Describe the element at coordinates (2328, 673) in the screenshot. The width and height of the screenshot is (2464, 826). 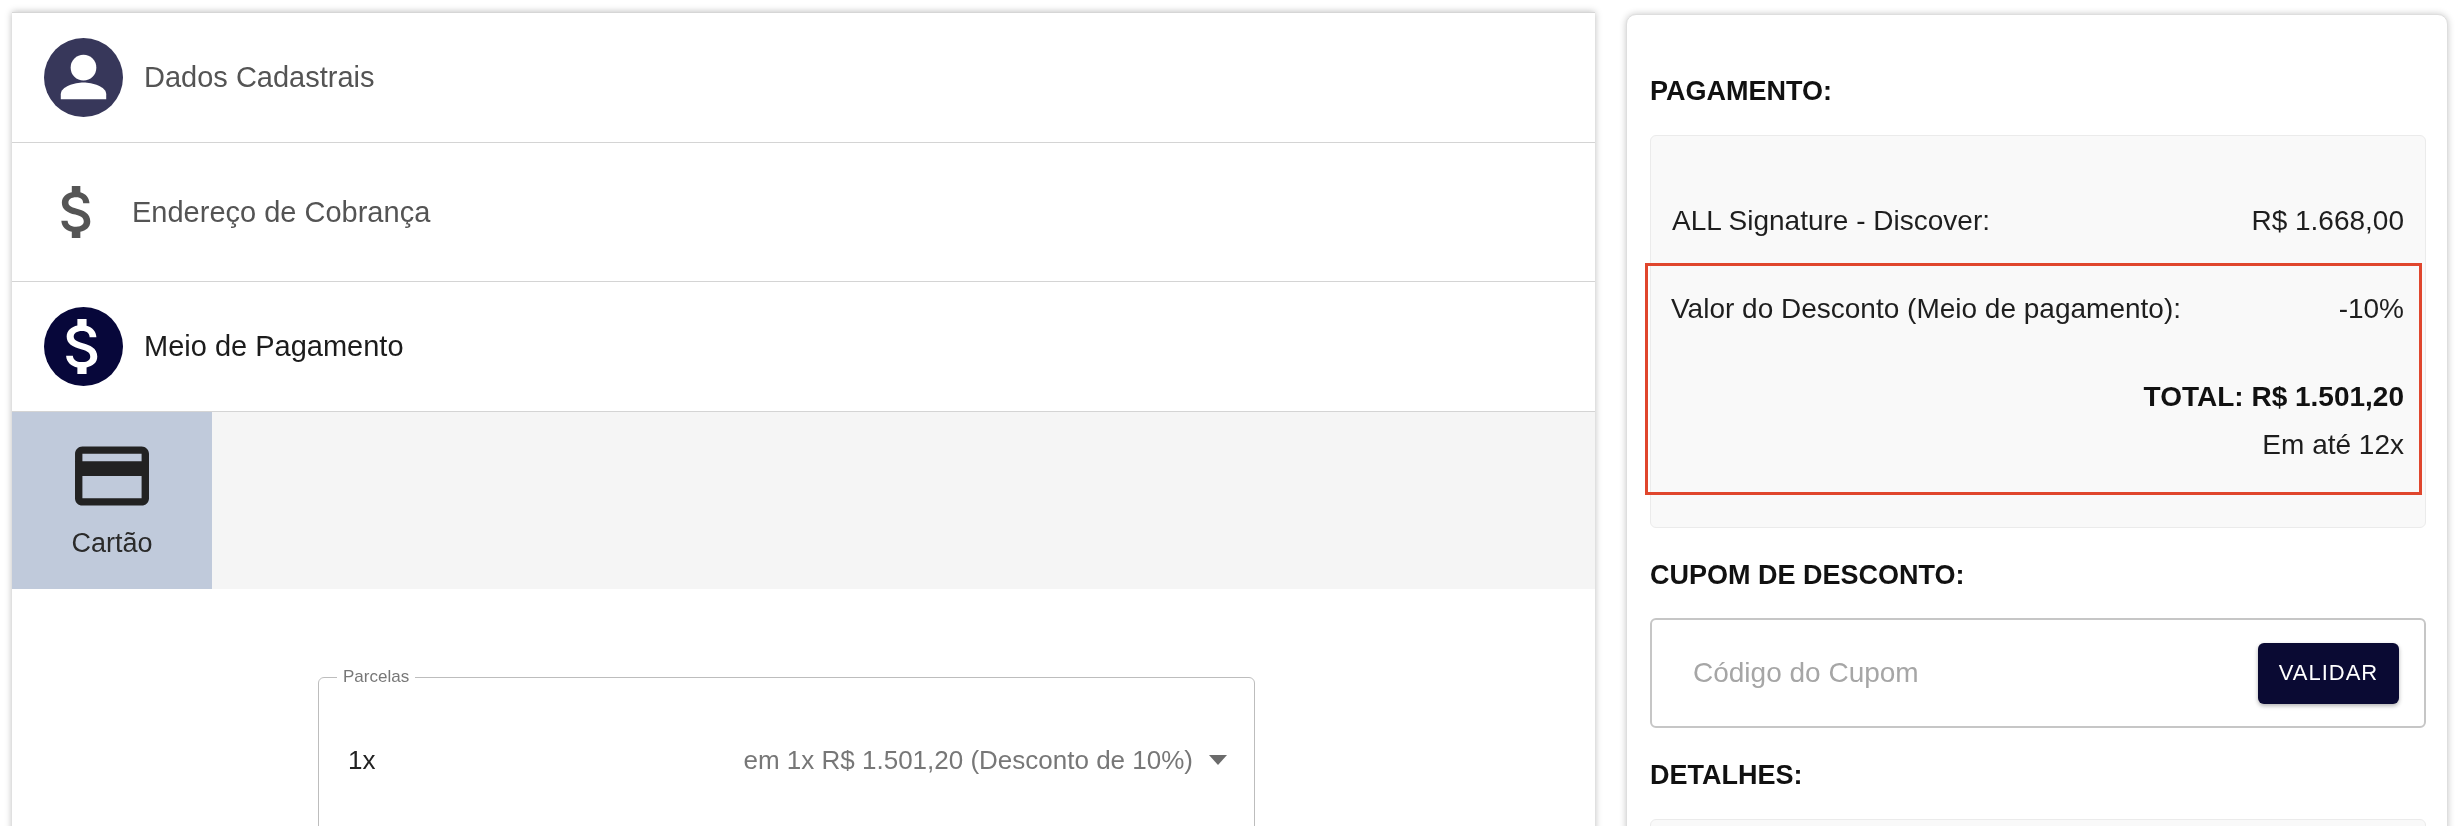
I see `validate-button: VALIDAR` at that location.